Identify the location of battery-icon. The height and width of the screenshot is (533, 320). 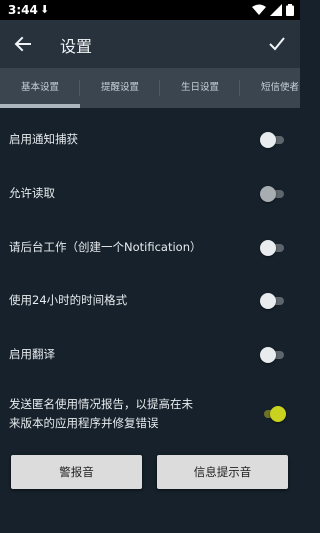
(290, 11).